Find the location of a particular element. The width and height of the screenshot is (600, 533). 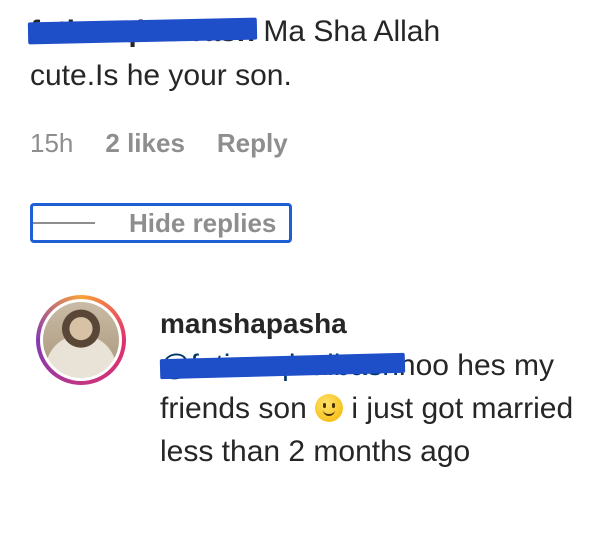

avatar is located at coordinates (81, 340).